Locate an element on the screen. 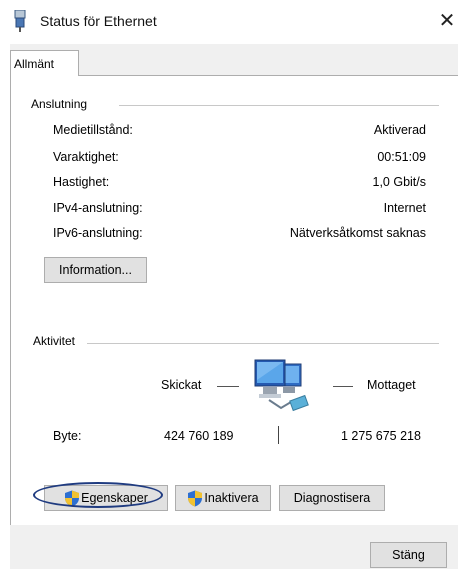 Image resolution: width=458 pixels, height=569 pixels. tab-allmant: Allmänt is located at coordinates (44, 63).